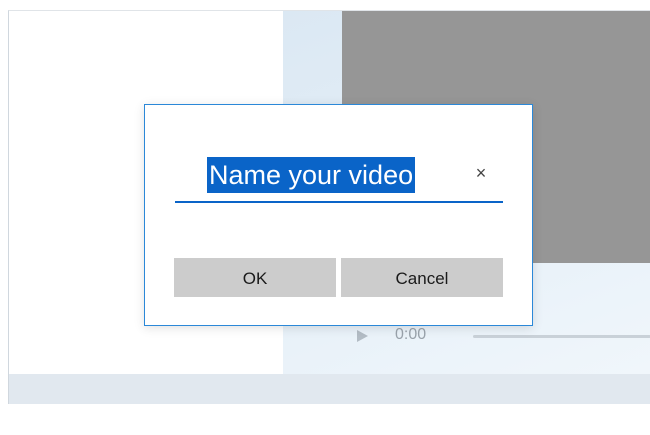  What do you see at coordinates (362, 336) in the screenshot?
I see `play-icon` at bounding box center [362, 336].